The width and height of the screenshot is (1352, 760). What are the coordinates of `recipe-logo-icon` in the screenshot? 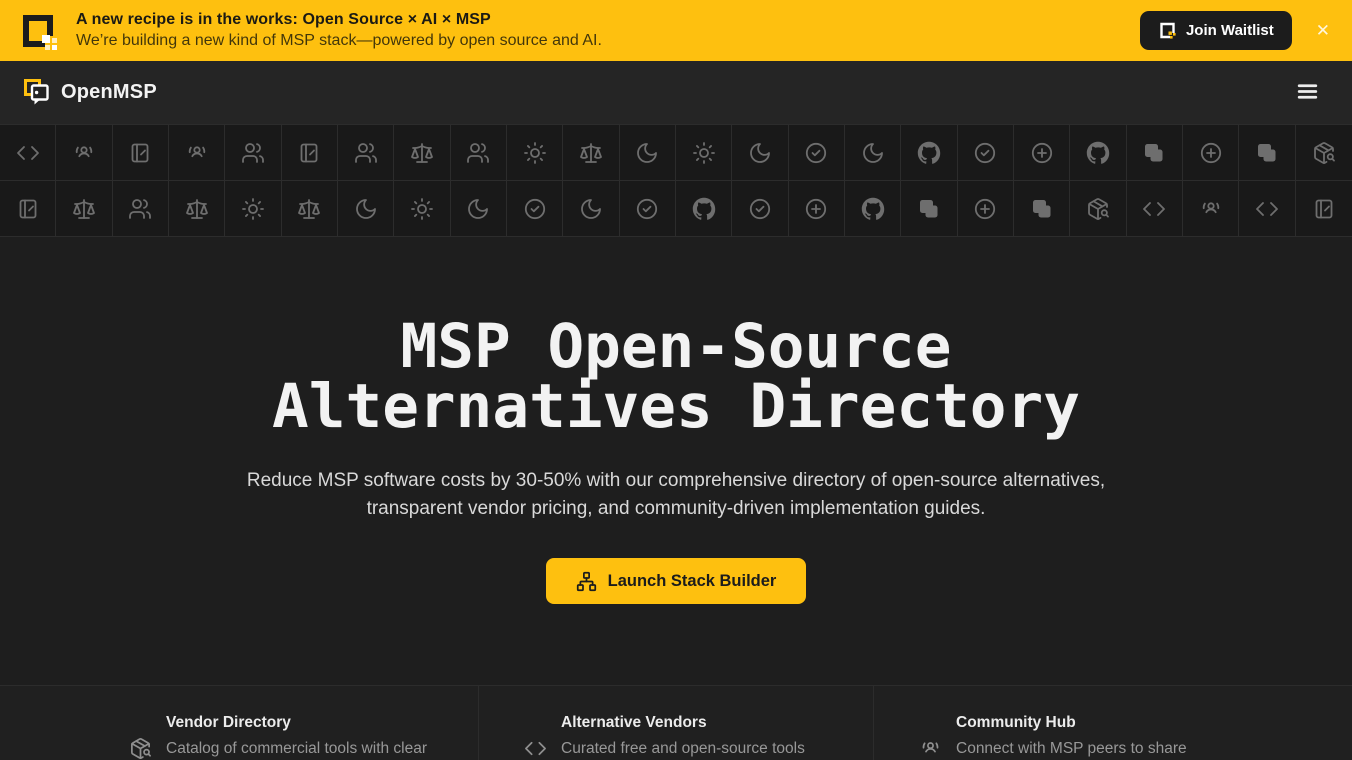 It's located at (38, 31).